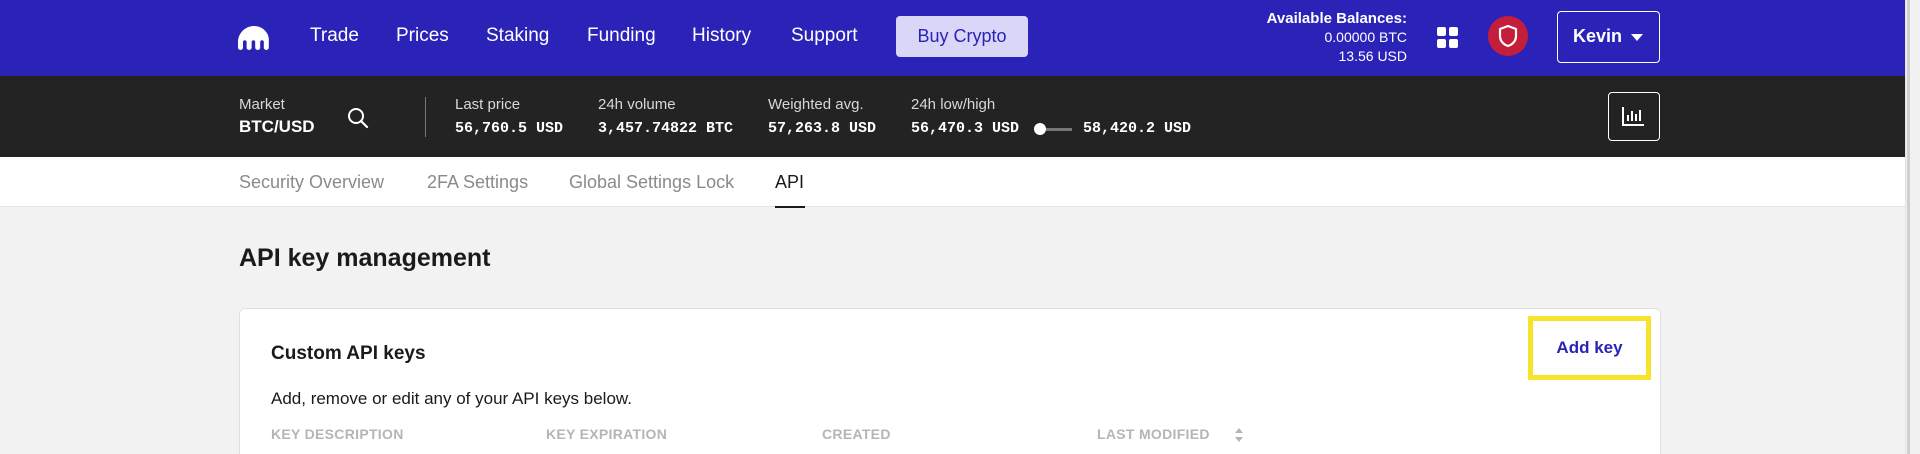 The height and width of the screenshot is (454, 1920). What do you see at coordinates (856, 434) in the screenshot?
I see `column-created: CREATED` at bounding box center [856, 434].